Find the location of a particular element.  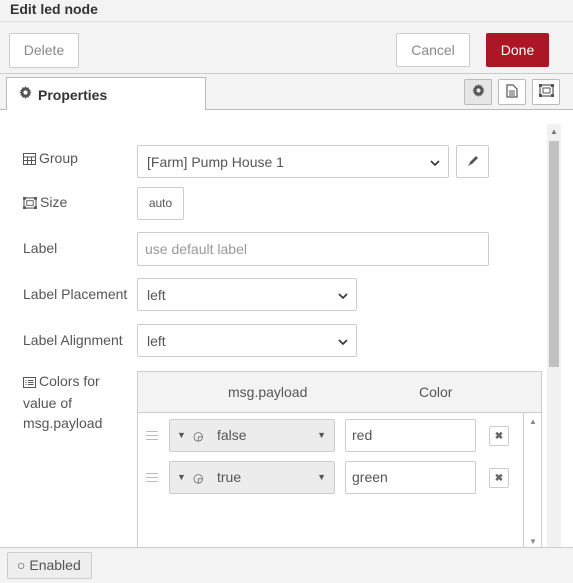

file-text-icon is located at coordinates (512, 92).